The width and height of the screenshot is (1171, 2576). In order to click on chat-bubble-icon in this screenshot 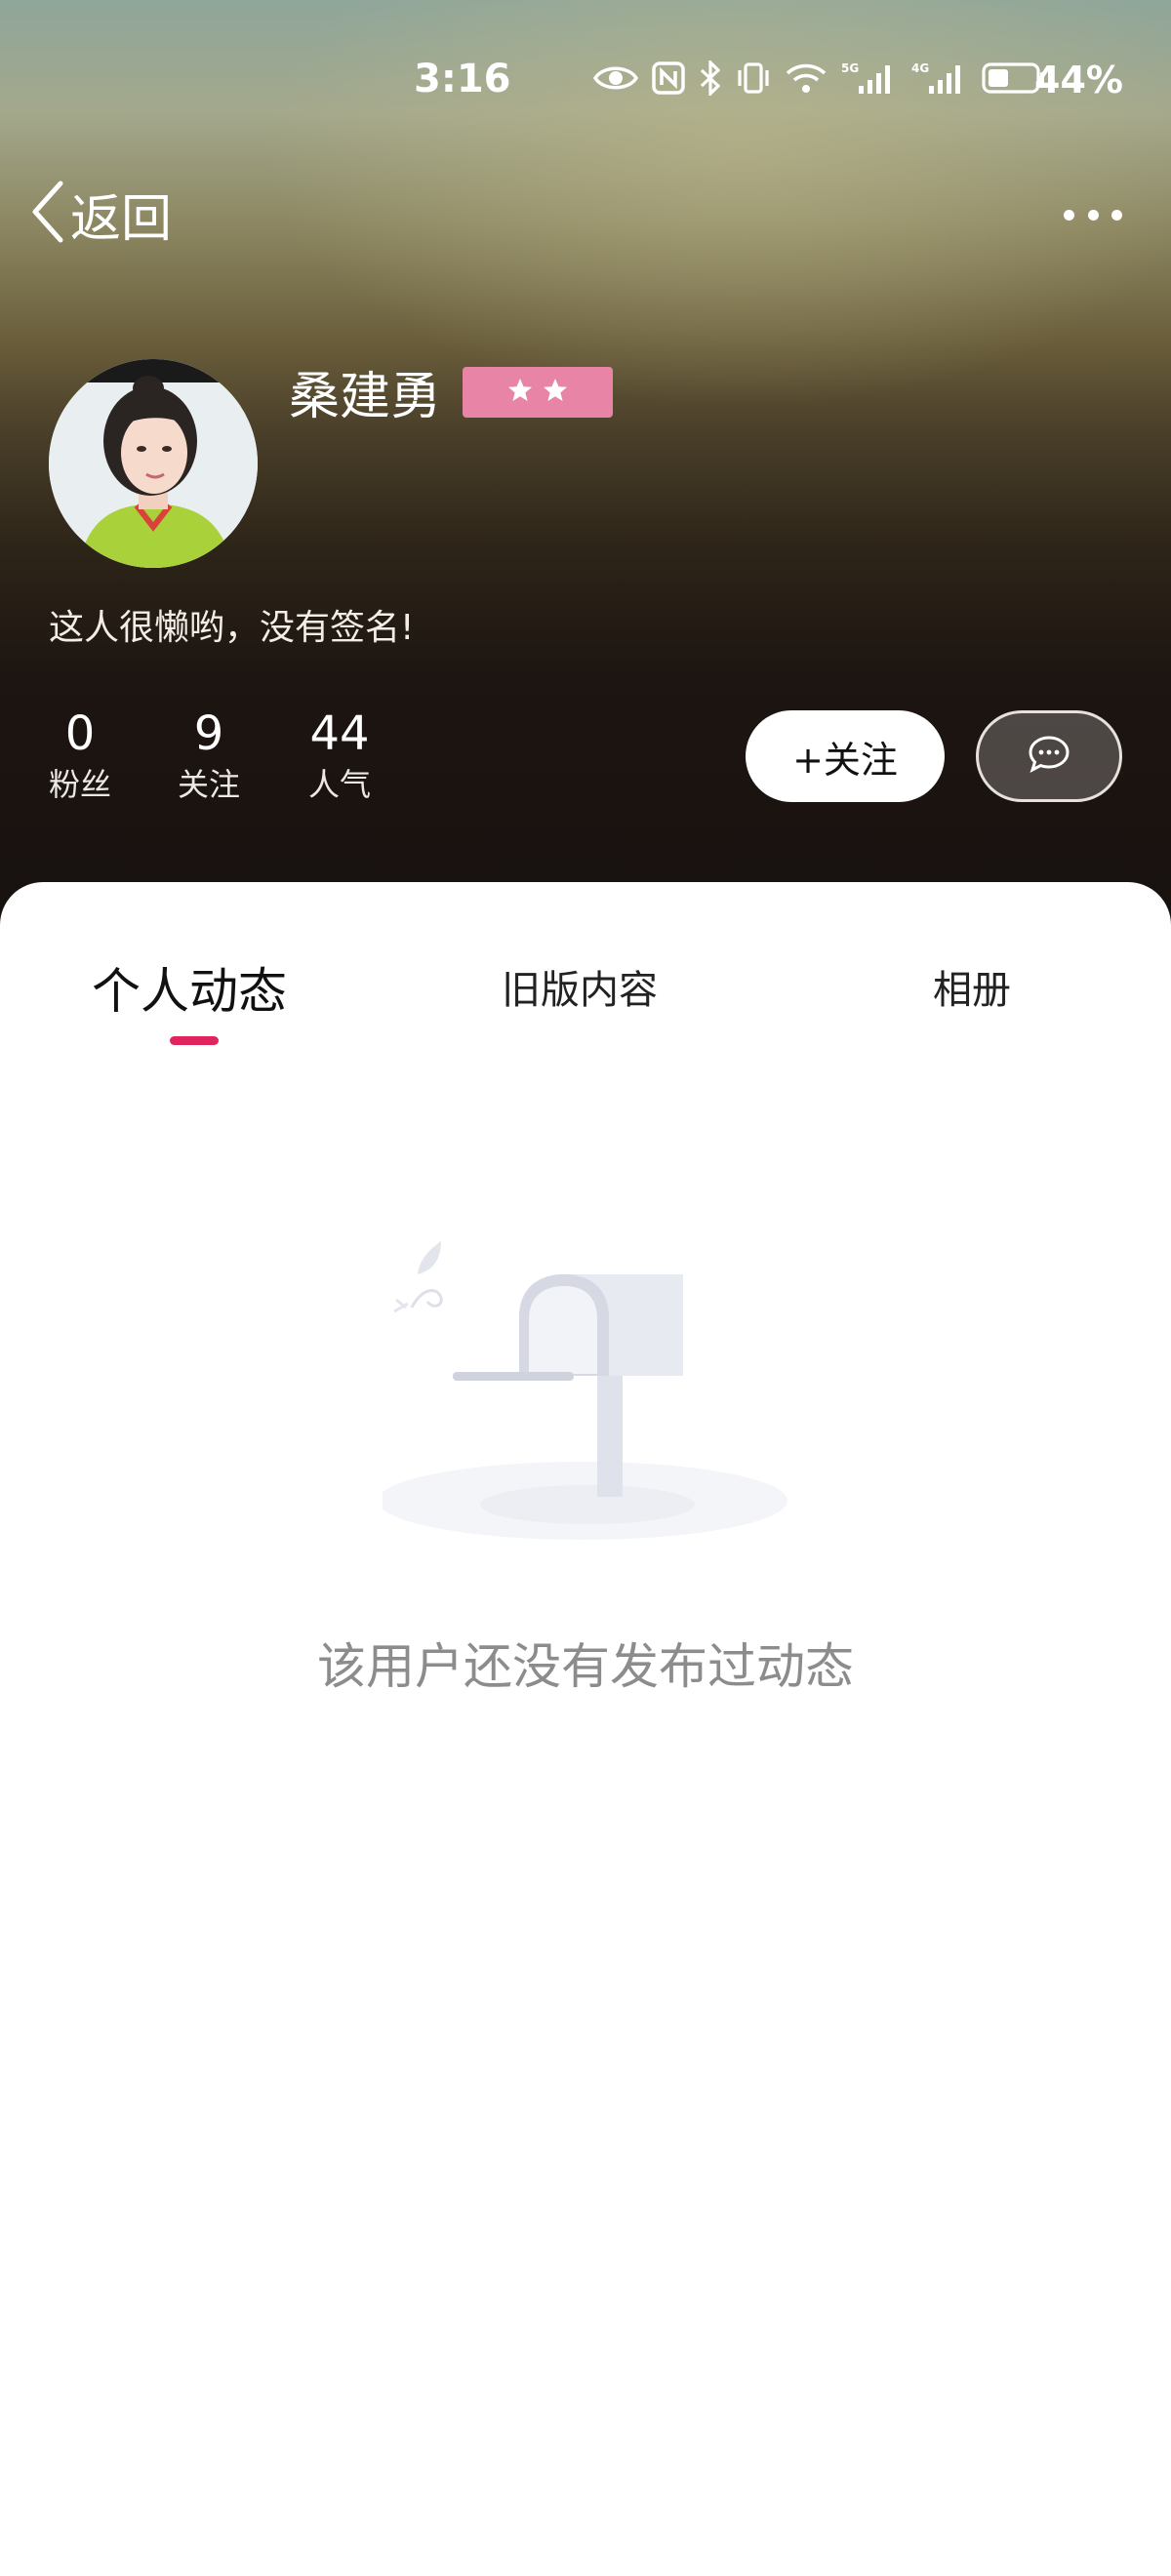, I will do `click(1049, 756)`.